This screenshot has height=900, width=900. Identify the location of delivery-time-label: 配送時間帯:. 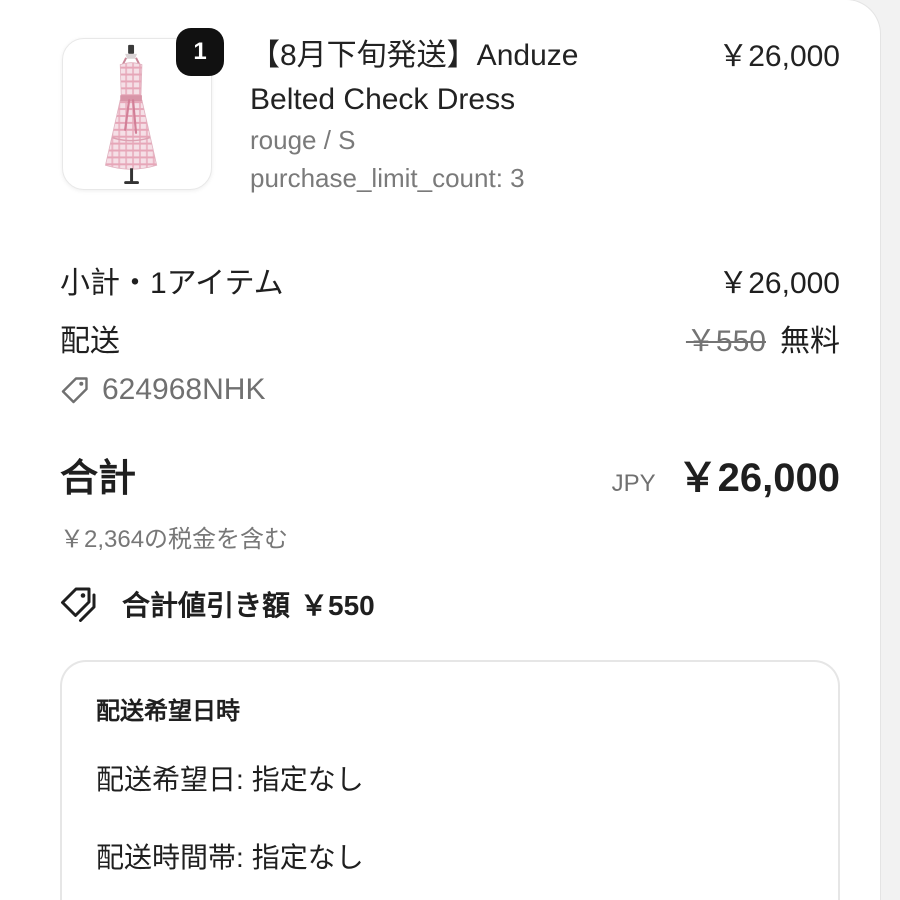
(170, 857).